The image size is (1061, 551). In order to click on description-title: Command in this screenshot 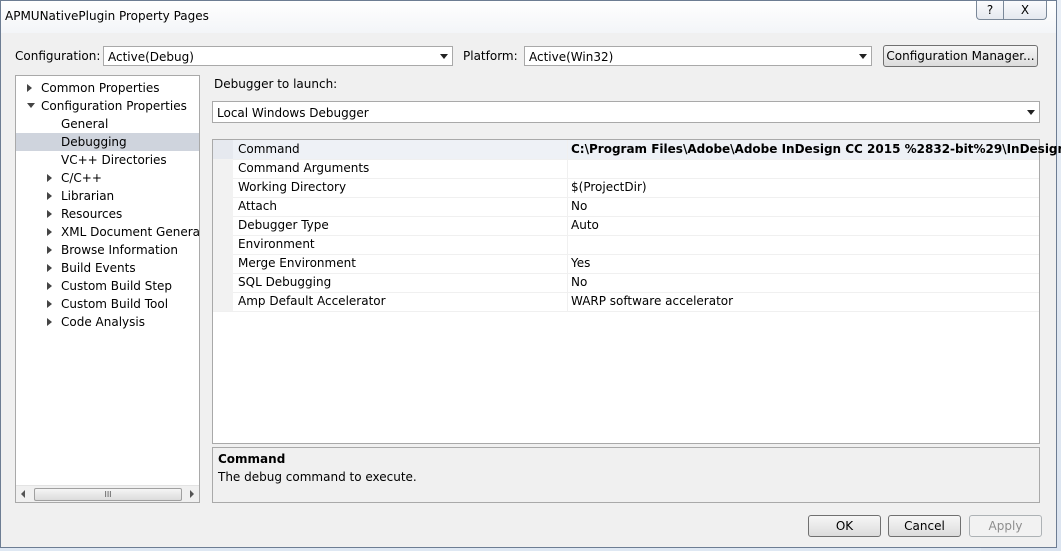, I will do `click(252, 459)`.